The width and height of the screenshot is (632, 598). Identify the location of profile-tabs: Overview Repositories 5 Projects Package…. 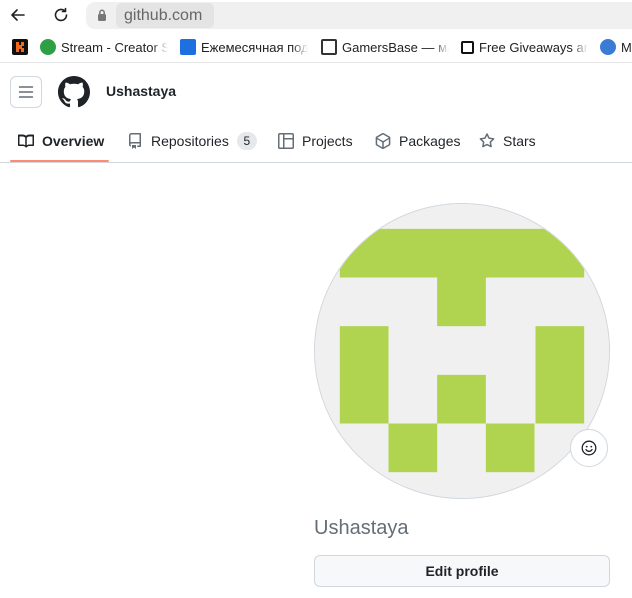
(316, 141).